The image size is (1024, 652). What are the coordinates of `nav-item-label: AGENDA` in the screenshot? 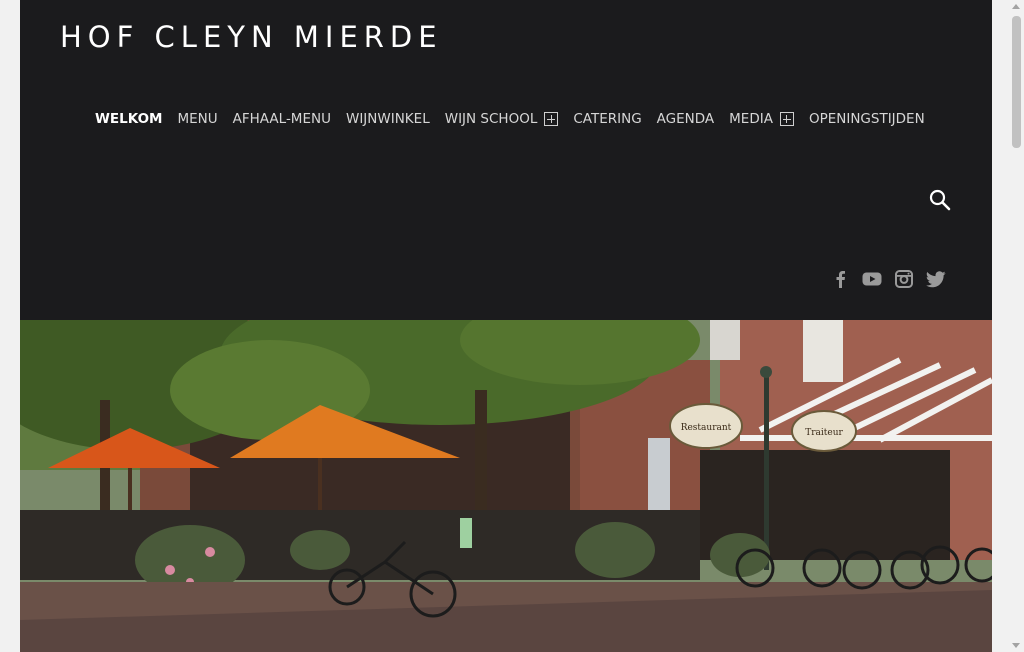 It's located at (685, 119).